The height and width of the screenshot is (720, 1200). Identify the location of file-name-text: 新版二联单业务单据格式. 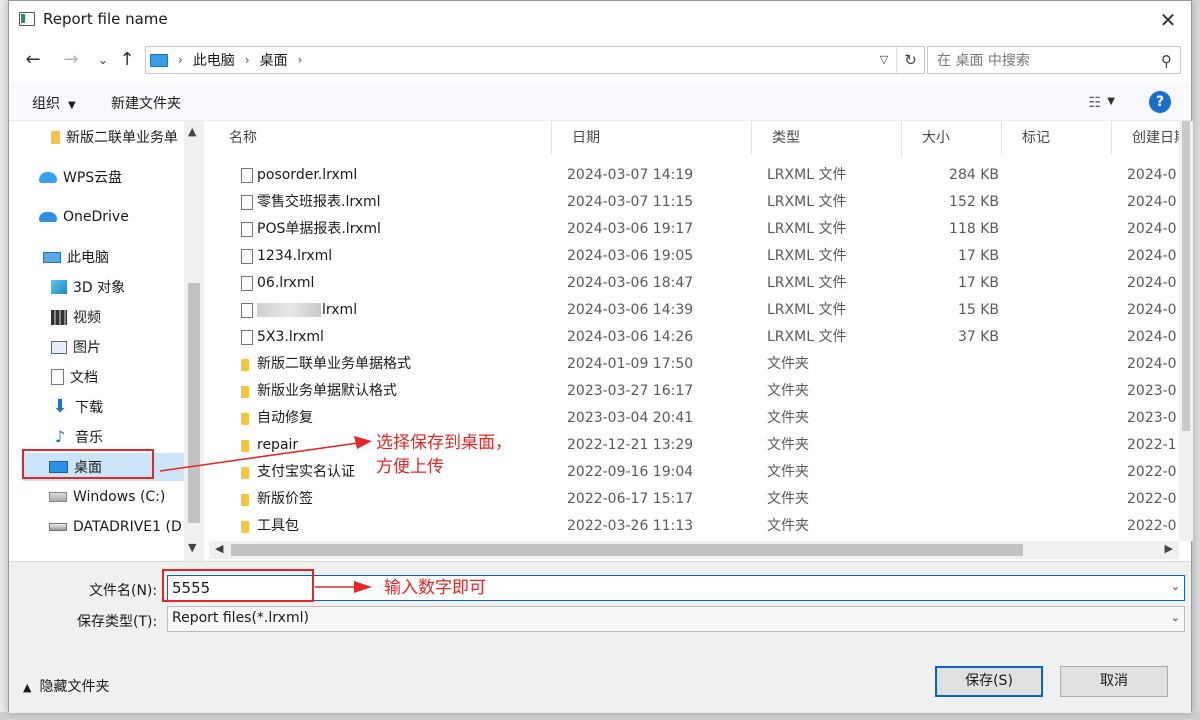
(334, 364).